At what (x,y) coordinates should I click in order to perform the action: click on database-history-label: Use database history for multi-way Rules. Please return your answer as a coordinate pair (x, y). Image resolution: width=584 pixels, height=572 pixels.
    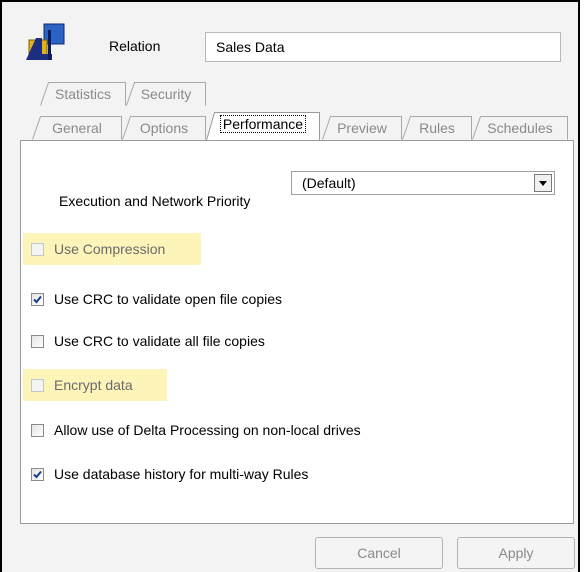
    Looking at the image, I should click on (181, 474).